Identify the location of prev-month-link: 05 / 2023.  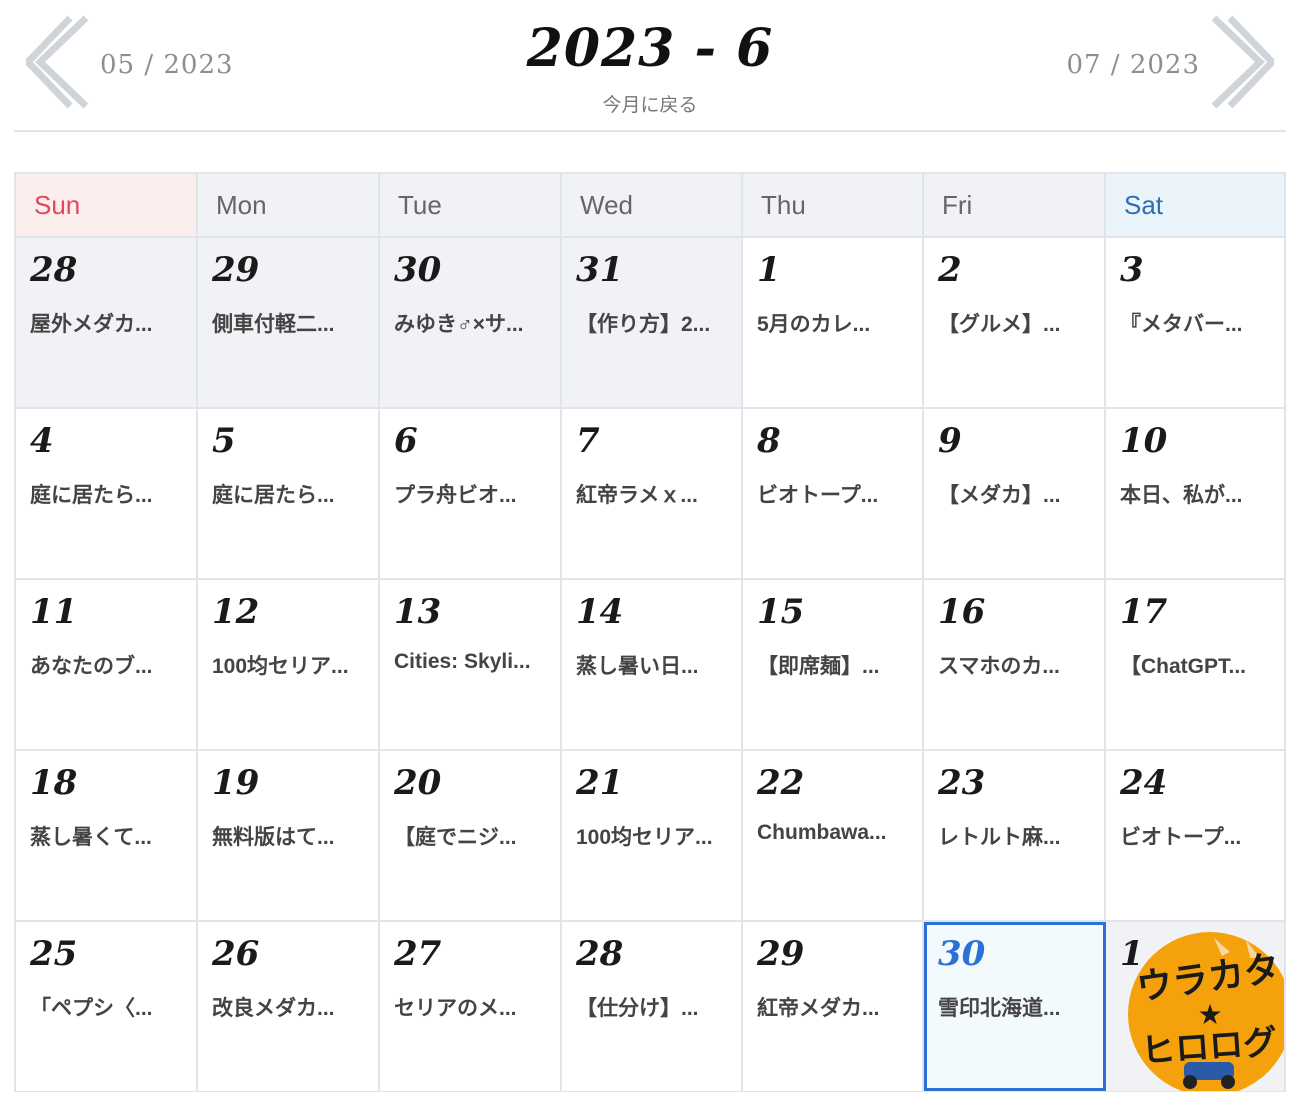
(141, 62).